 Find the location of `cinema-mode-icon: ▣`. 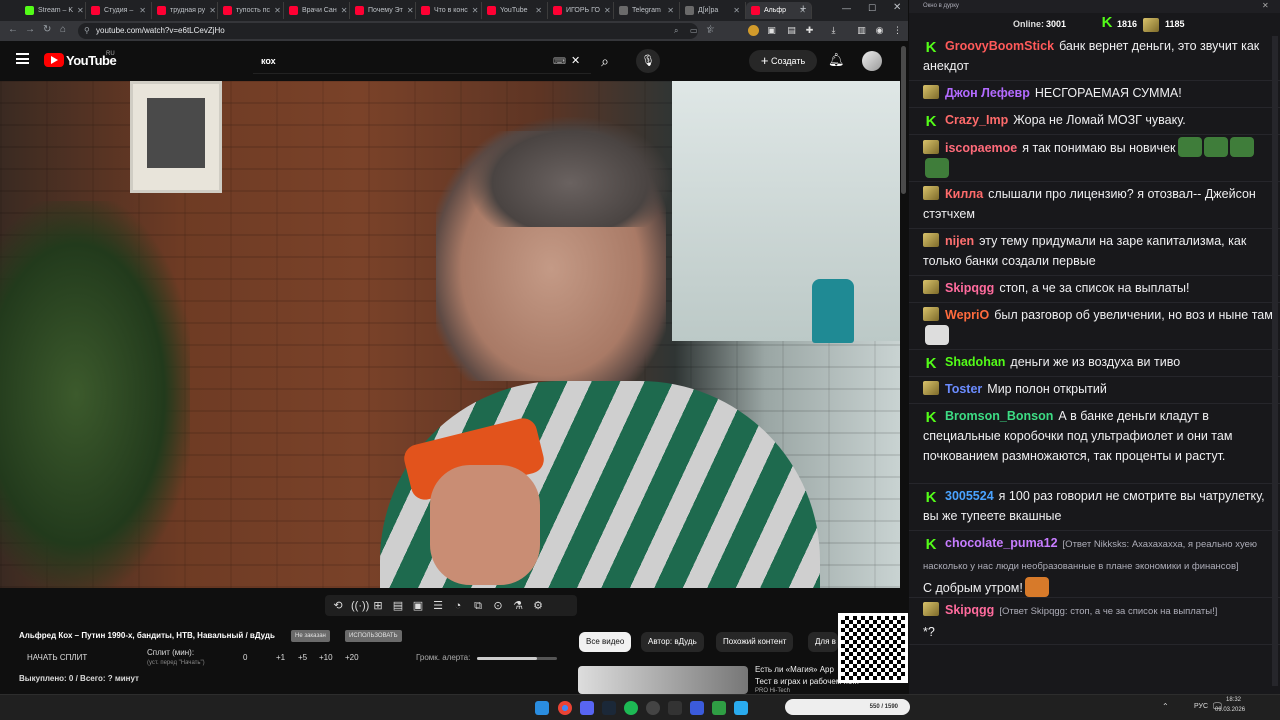

cinema-mode-icon: ▣ is located at coordinates (418, 606).